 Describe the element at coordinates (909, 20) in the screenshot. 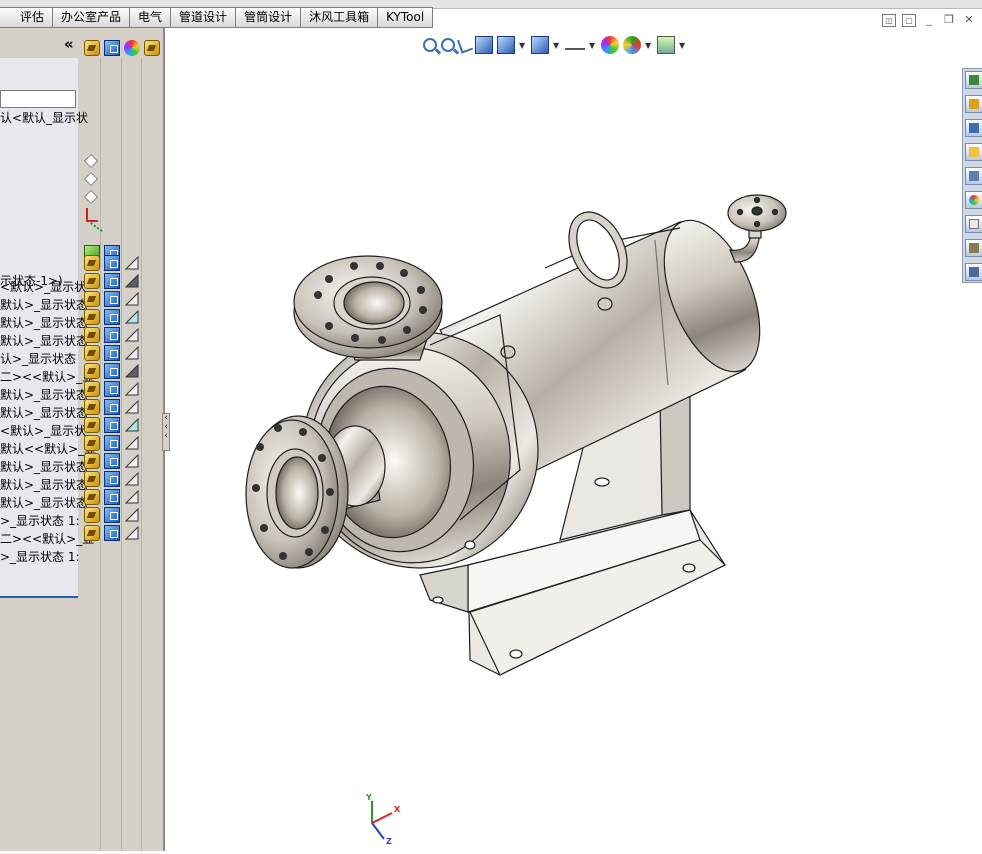

I see `restore-small-icon: ▢` at that location.